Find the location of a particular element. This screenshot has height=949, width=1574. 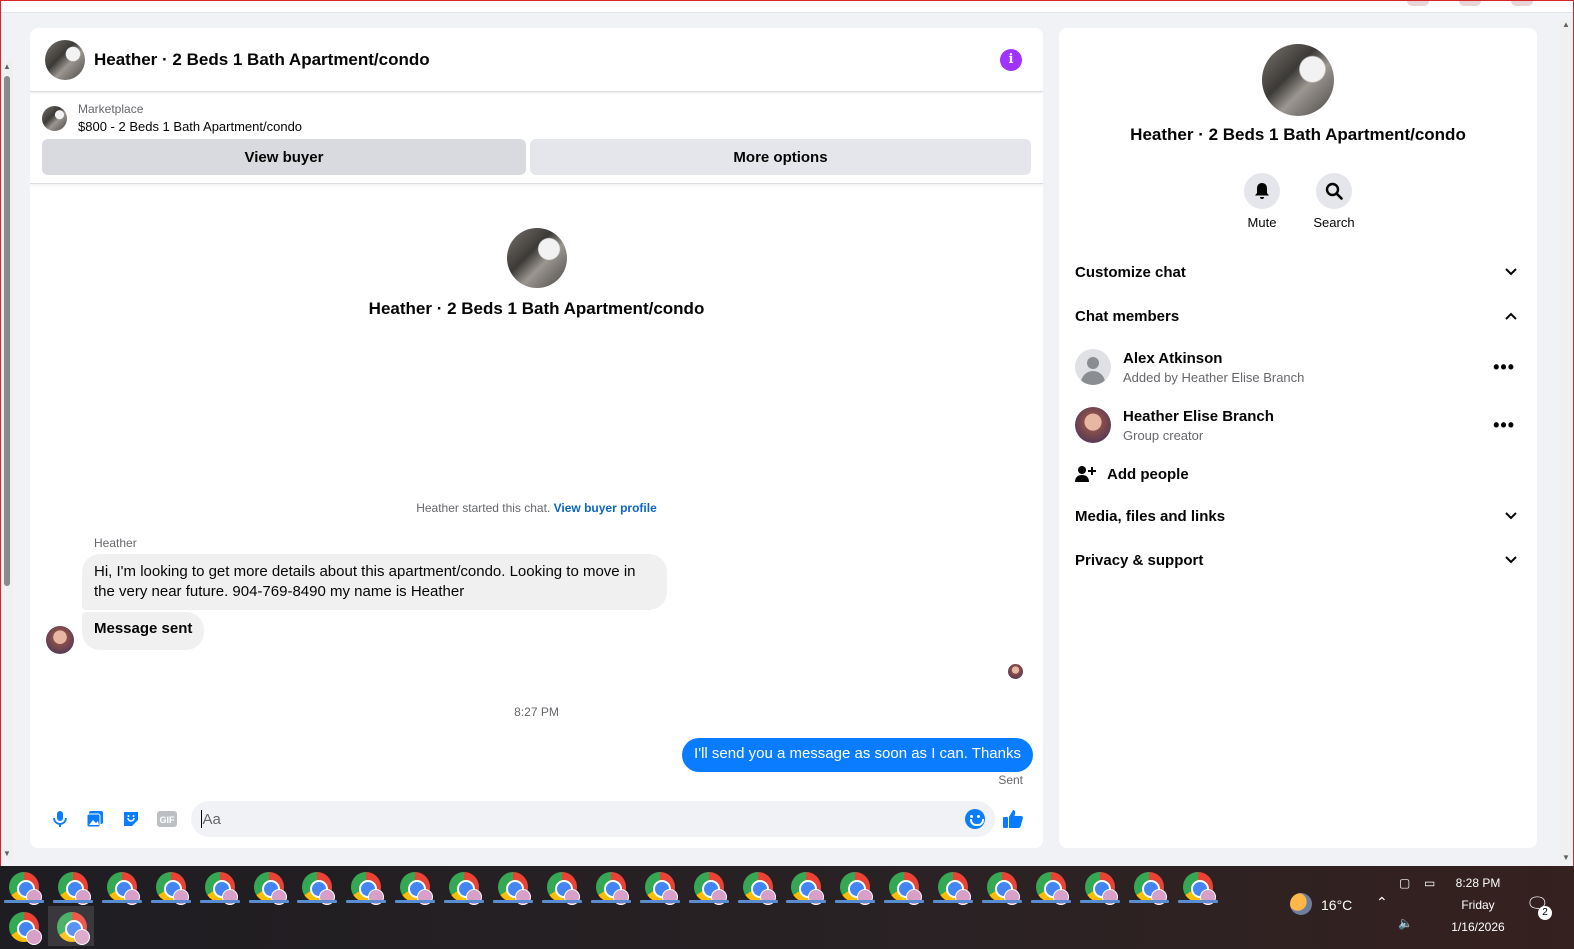

svg-text: GIF is located at coordinates (167, 820).